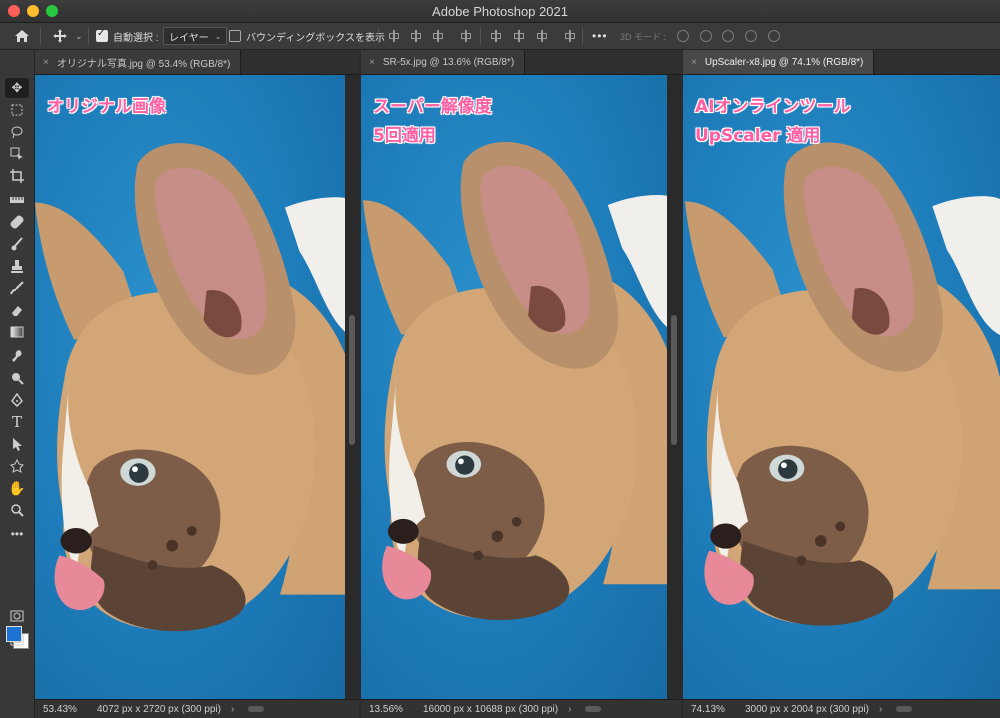 This screenshot has height=718, width=1000. What do you see at coordinates (17, 132) in the screenshot?
I see `lasso-icon` at bounding box center [17, 132].